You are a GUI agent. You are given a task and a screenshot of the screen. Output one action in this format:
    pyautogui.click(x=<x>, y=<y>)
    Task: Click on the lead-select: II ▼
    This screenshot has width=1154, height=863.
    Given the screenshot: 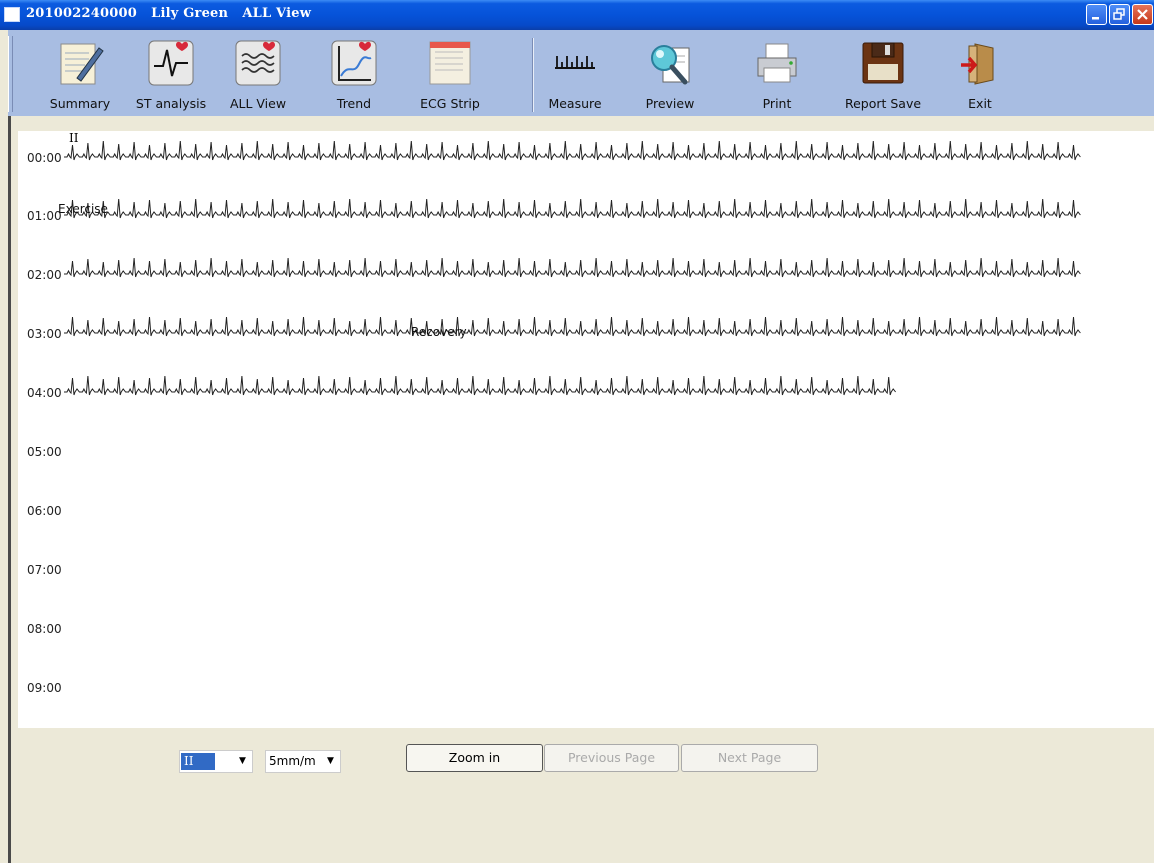 What is the action you would take?
    pyautogui.click(x=216, y=761)
    